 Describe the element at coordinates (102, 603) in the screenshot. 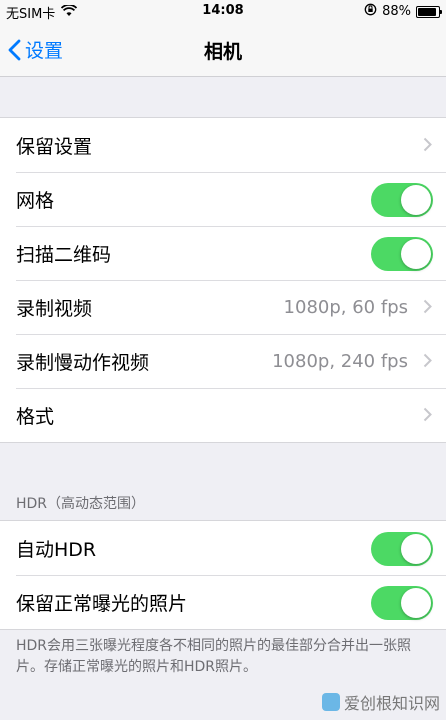

I see `row-label: 保留正常曝光的照片` at that location.